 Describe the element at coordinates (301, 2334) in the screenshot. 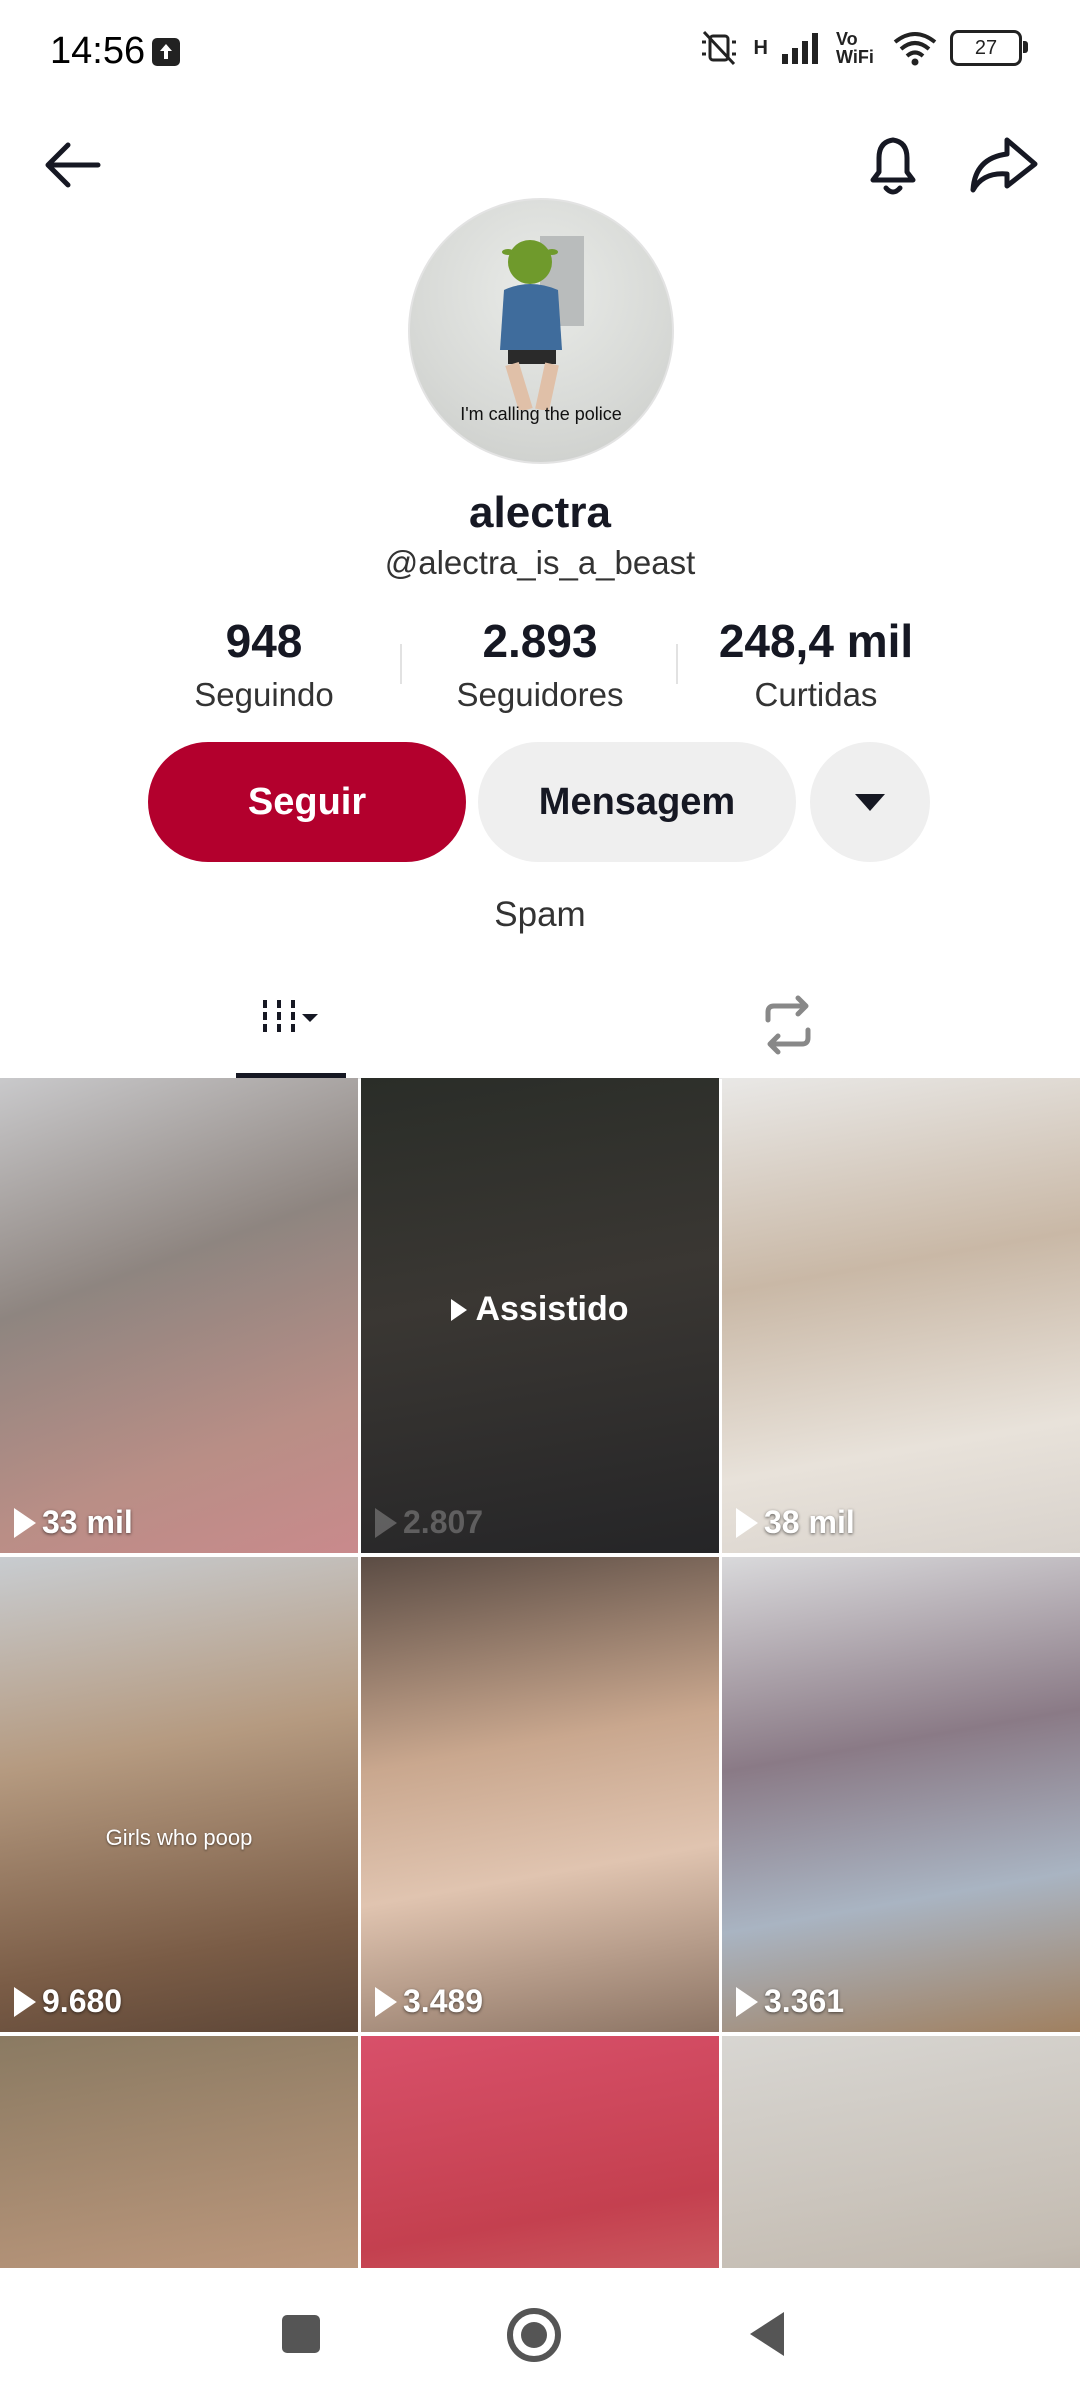

I see `recents-button` at that location.